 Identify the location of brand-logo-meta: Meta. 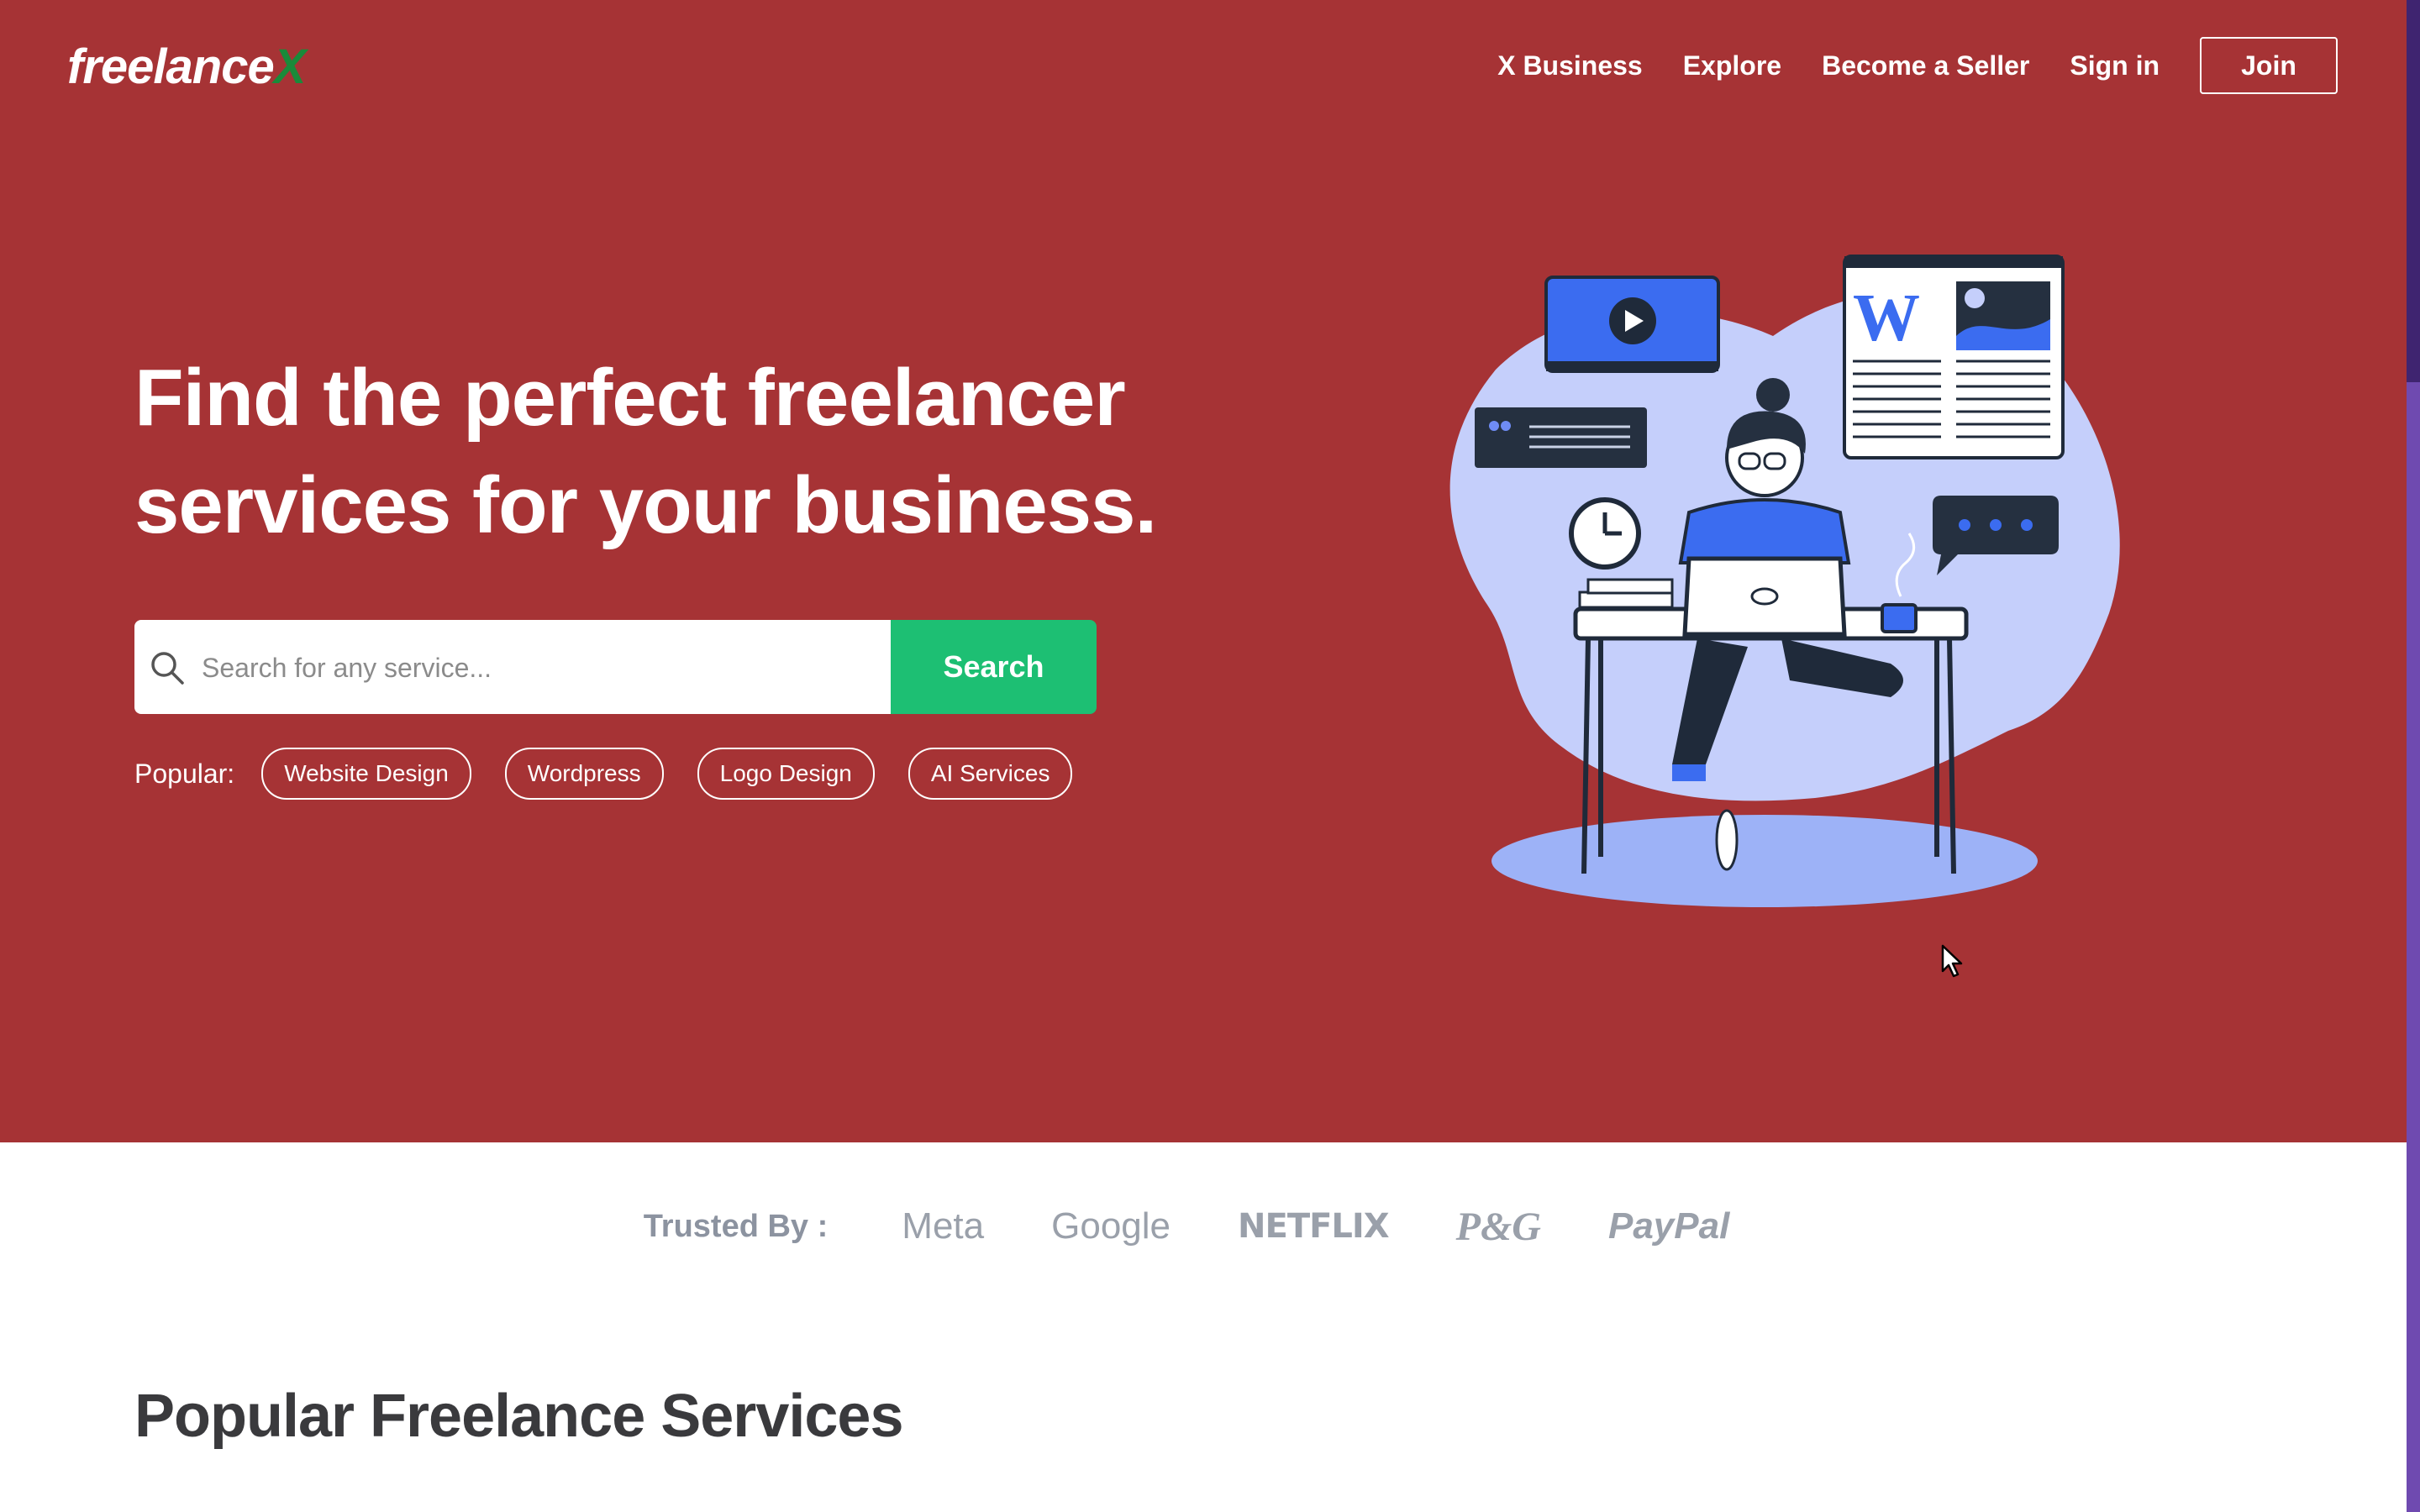
(943, 1226).